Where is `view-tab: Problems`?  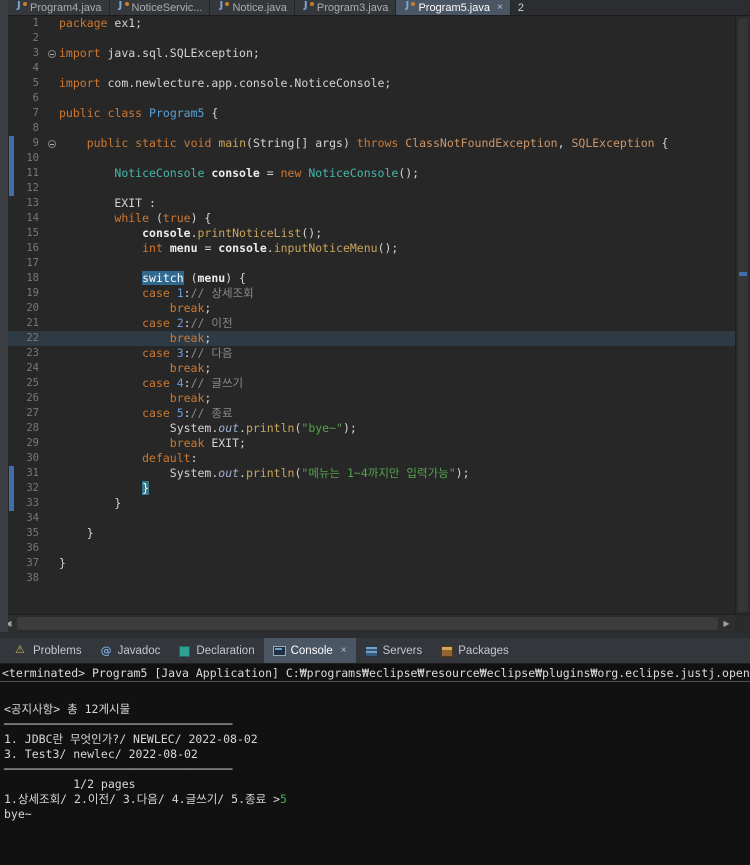 view-tab: Problems is located at coordinates (48, 650).